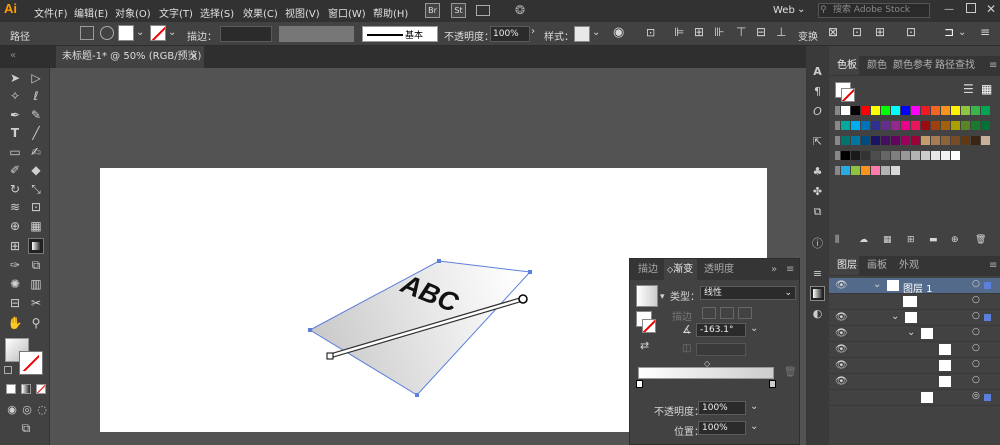 The image size is (1000, 445). I want to click on tab-color: 颜色, so click(877, 65).